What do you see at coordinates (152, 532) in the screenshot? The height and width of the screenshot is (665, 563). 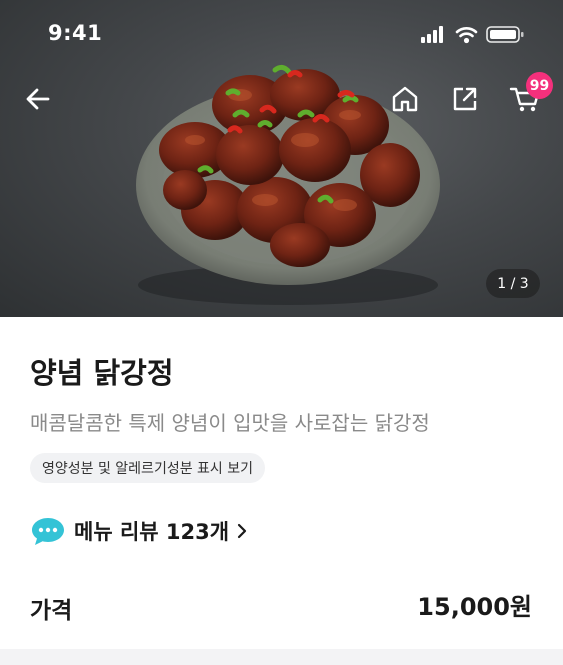 I see `menu-review-label: 메뉴 리뷰 123개` at bounding box center [152, 532].